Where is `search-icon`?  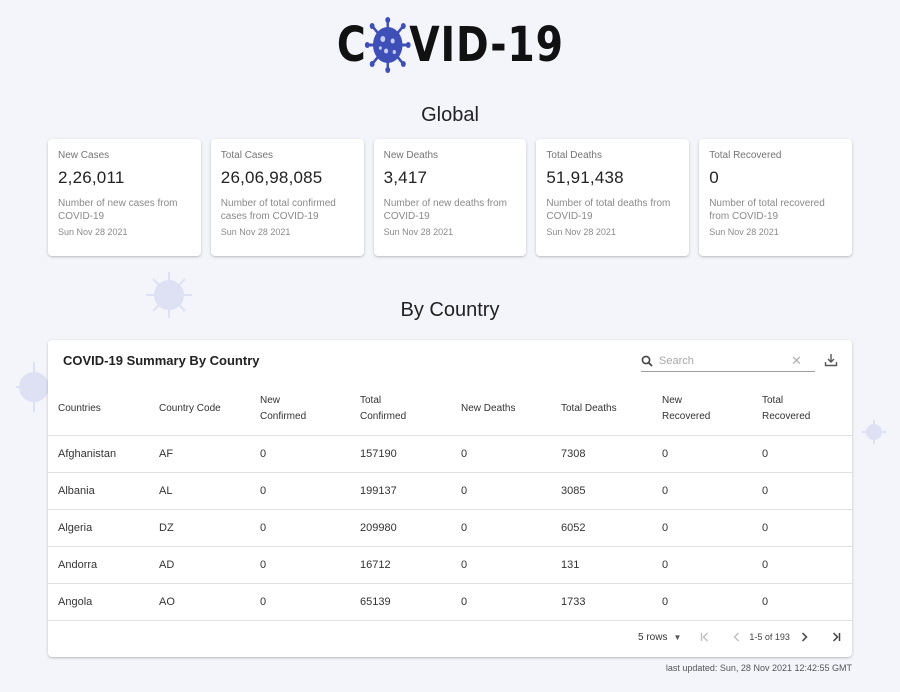 search-icon is located at coordinates (647, 361).